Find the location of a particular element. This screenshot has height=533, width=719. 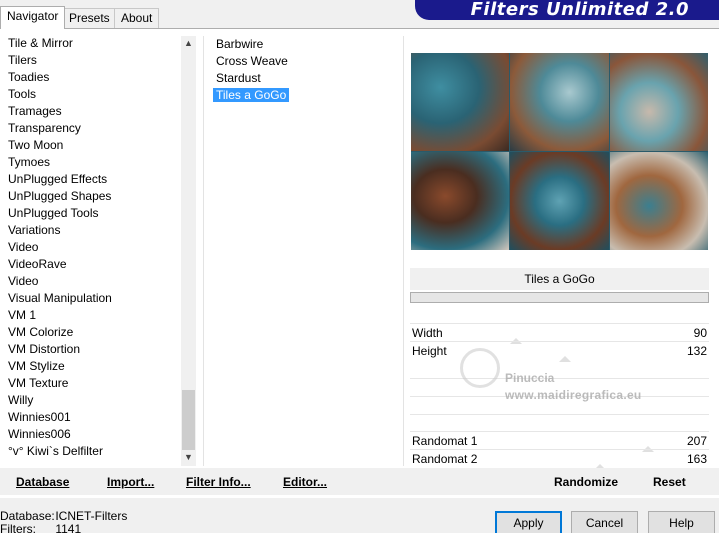

category-item: Willy is located at coordinates (90, 400).